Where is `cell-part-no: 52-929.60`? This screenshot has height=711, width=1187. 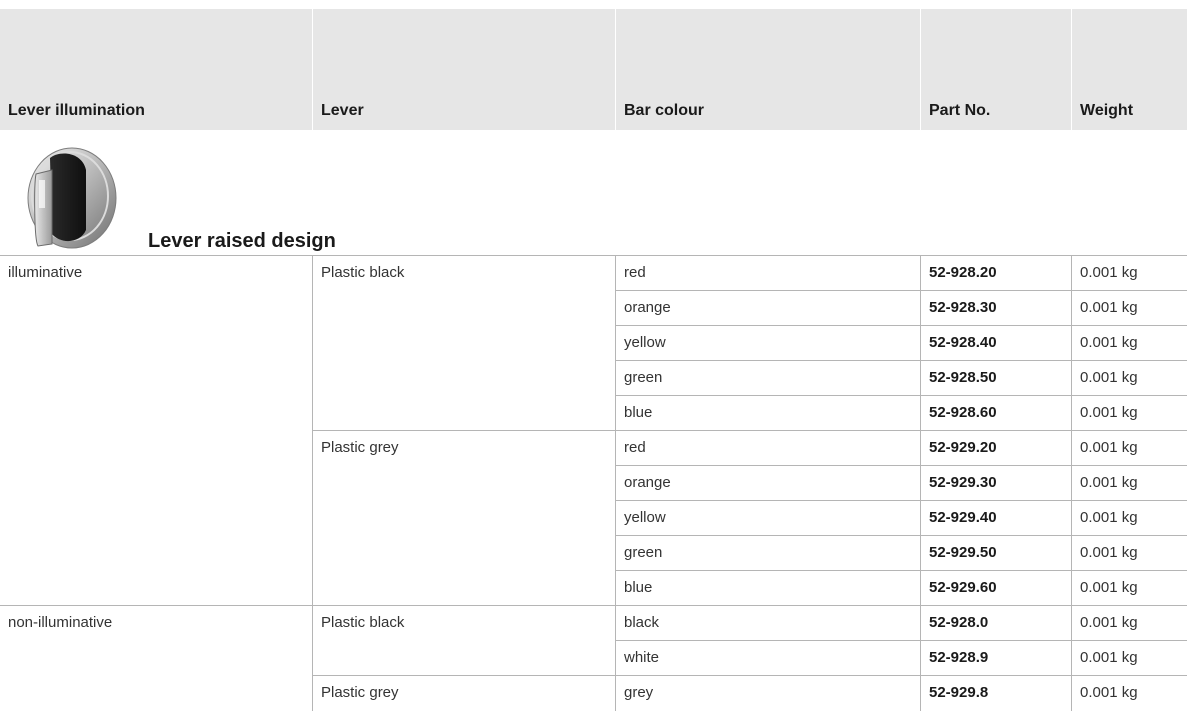
cell-part-no: 52-929.60 is located at coordinates (995, 588).